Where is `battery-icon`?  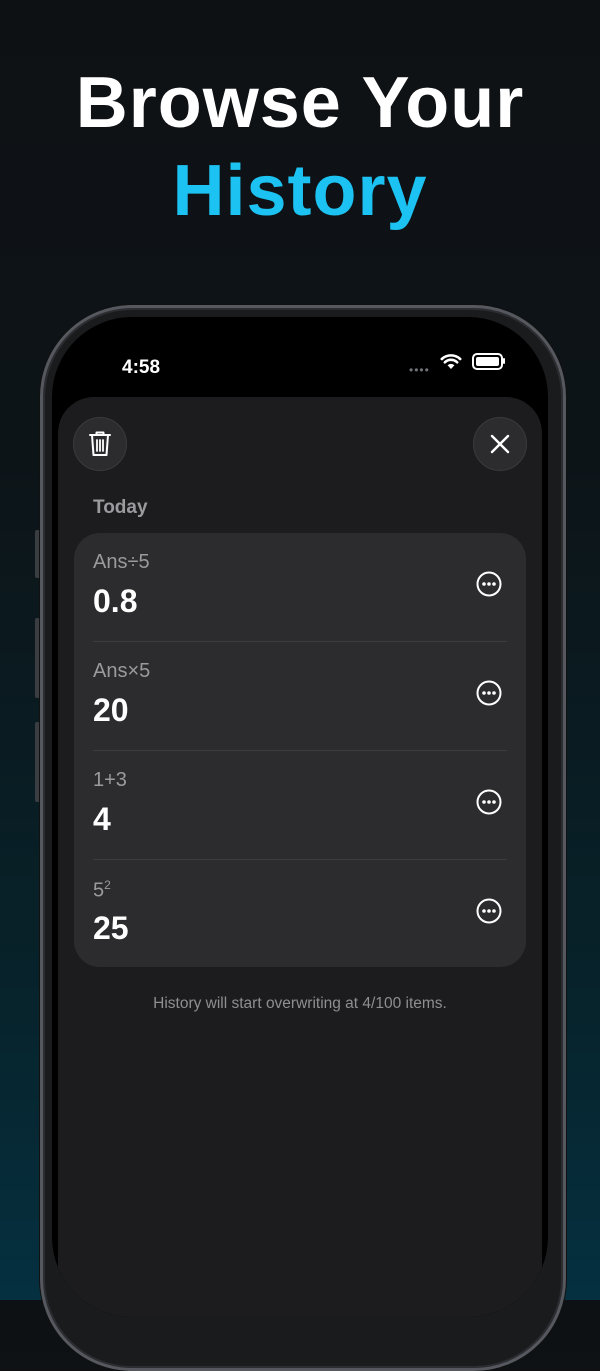
battery-icon is located at coordinates (487, 361).